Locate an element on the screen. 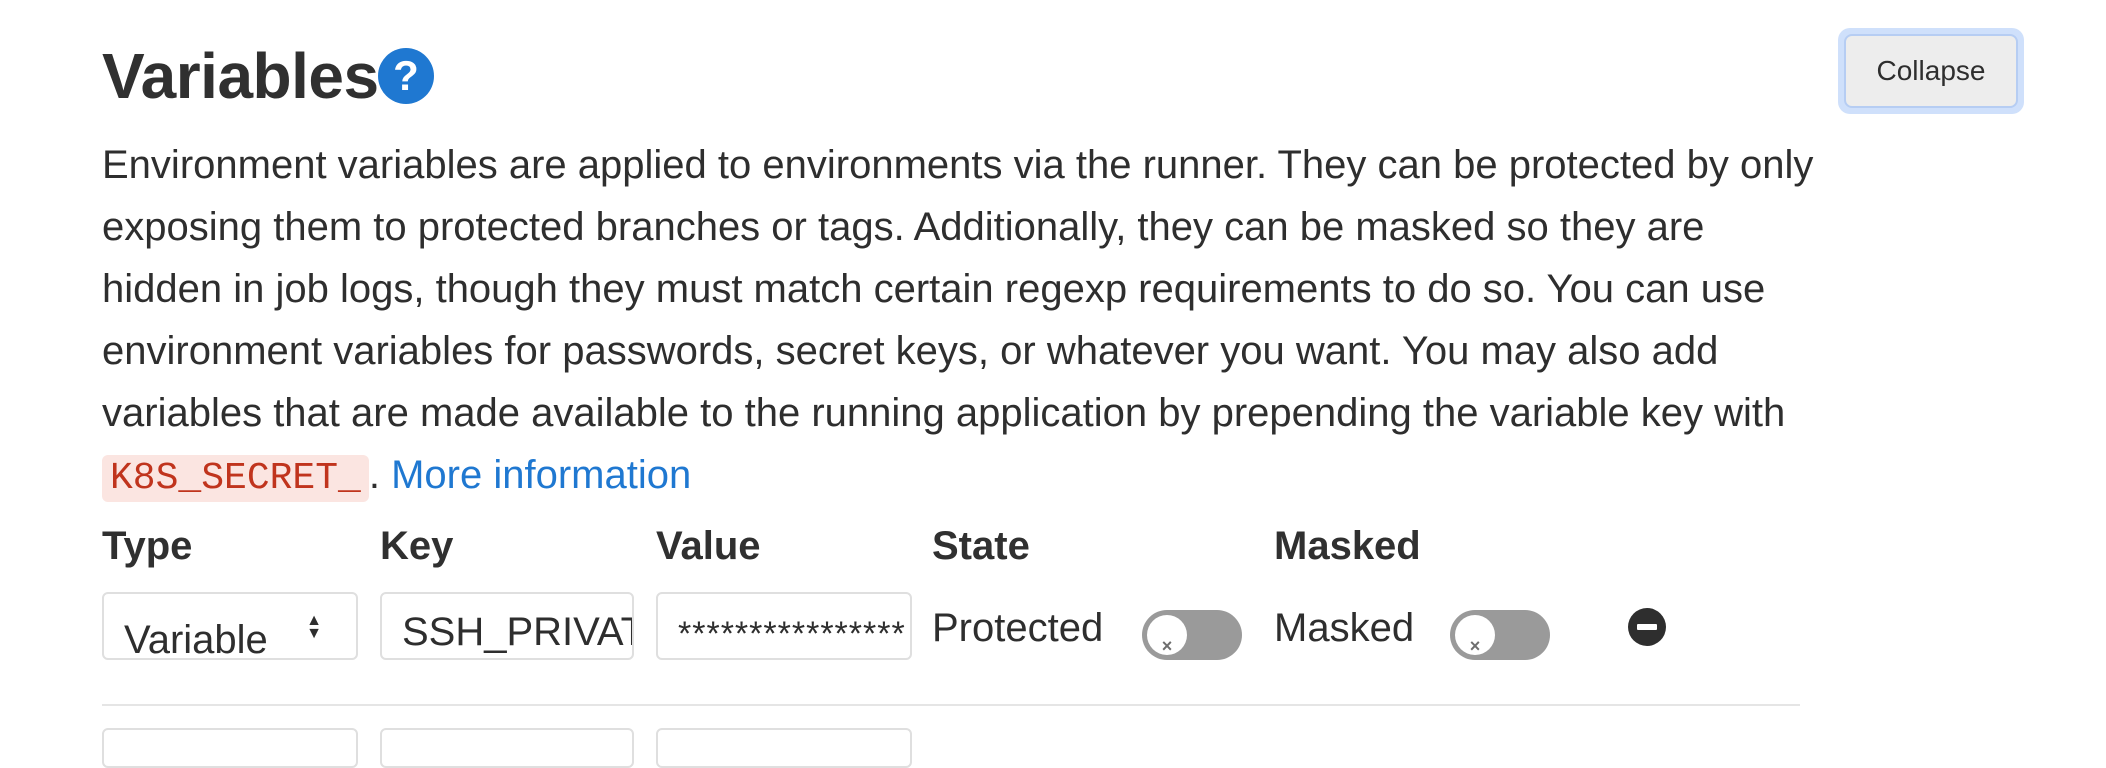  remove-variable-icon is located at coordinates (1647, 627).